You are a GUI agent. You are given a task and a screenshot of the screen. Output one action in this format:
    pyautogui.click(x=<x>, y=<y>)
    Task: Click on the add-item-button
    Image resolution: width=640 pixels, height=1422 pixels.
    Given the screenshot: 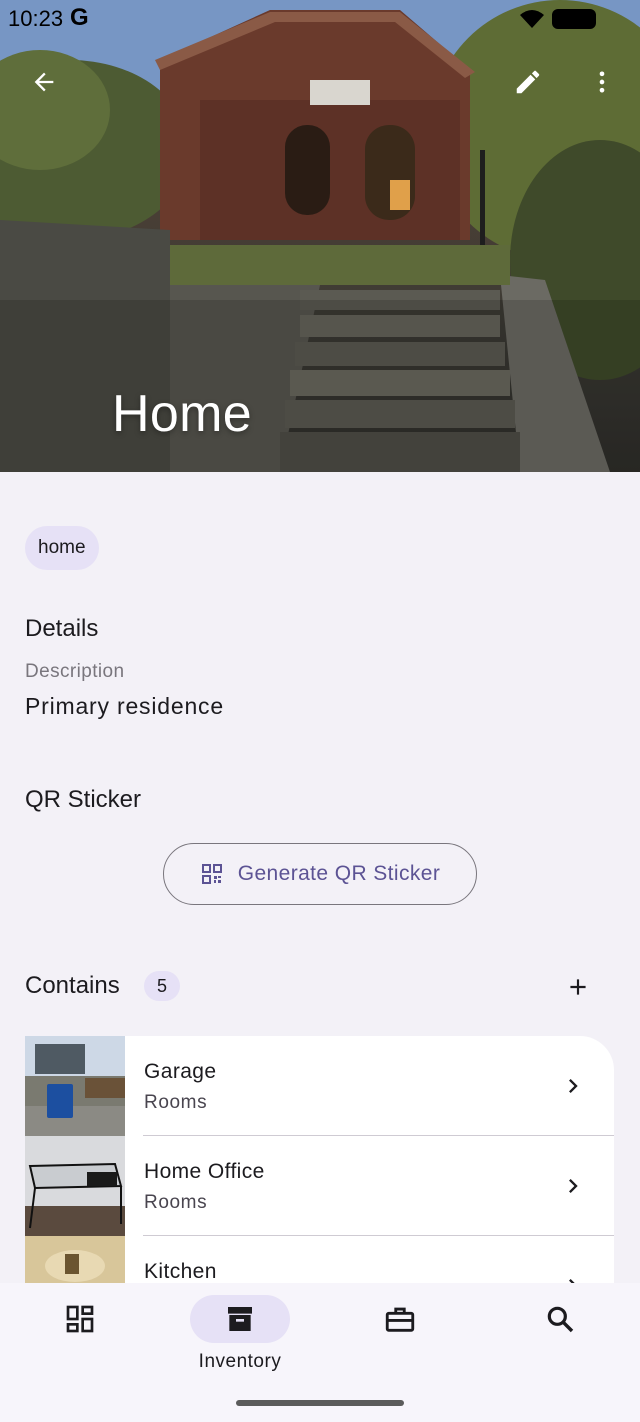 What is the action you would take?
    pyautogui.click(x=578, y=987)
    